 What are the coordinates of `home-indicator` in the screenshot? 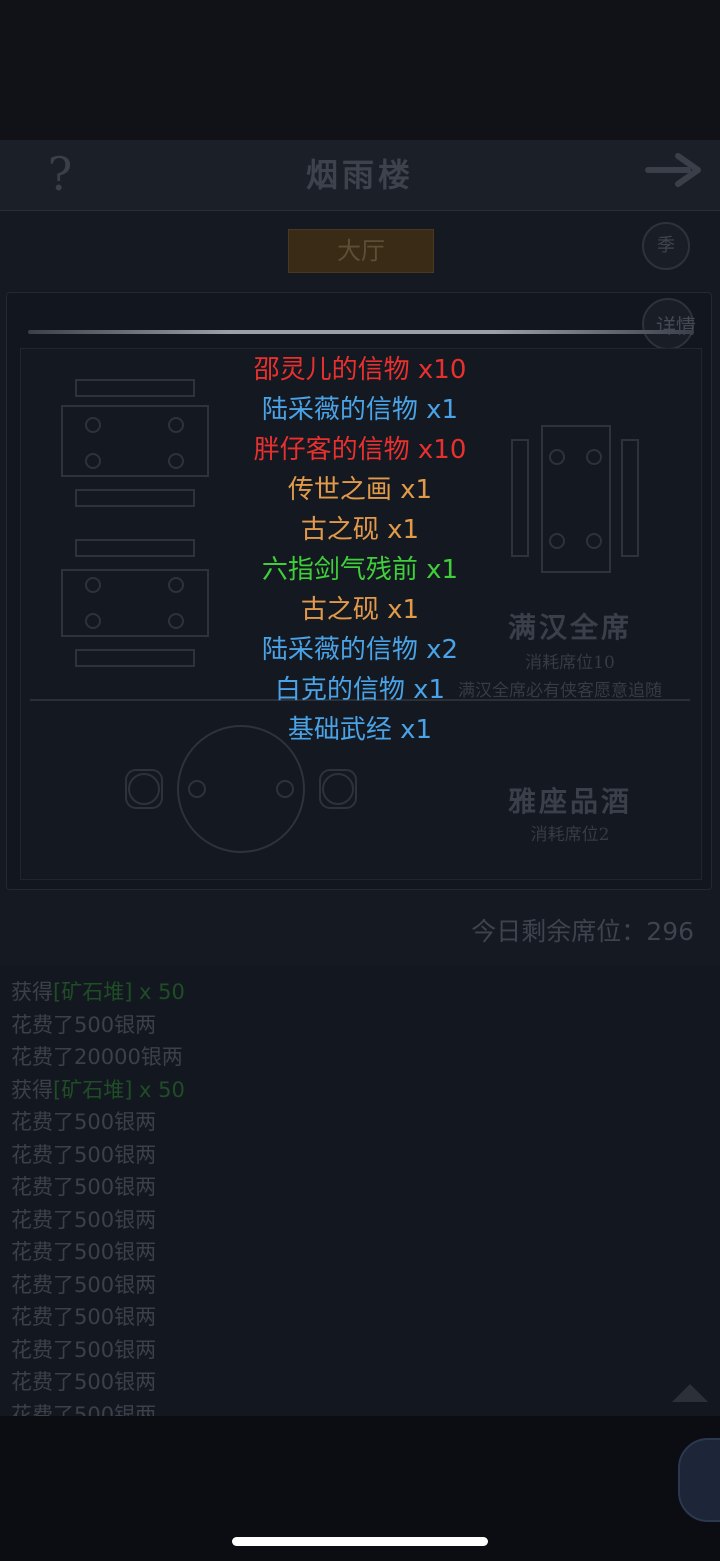 It's located at (360, 1541).